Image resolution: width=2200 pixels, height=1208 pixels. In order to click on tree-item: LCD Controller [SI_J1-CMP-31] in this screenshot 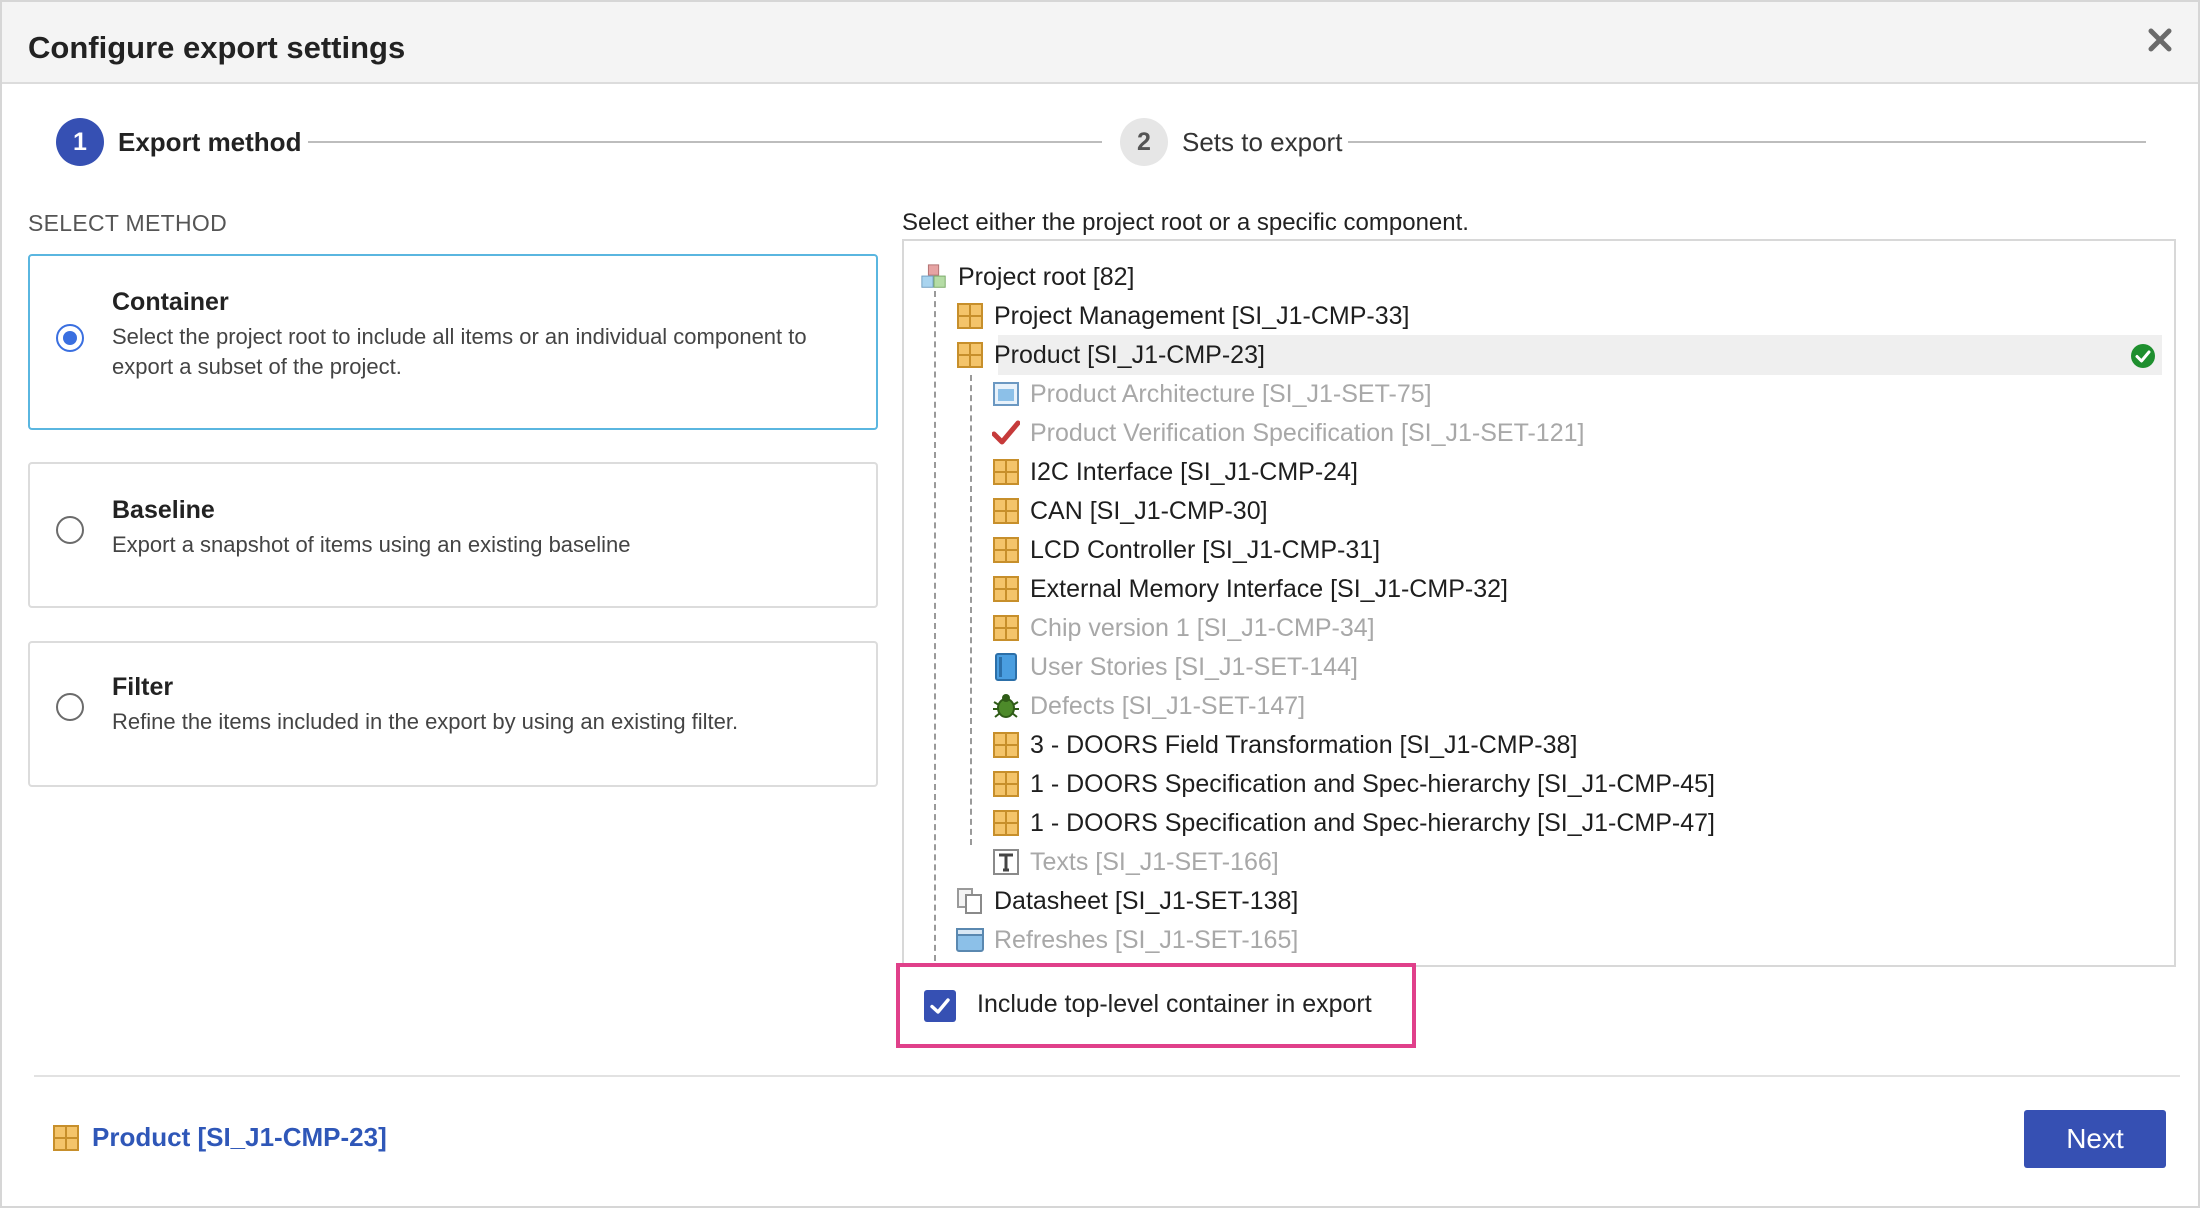, I will do `click(1186, 550)`.